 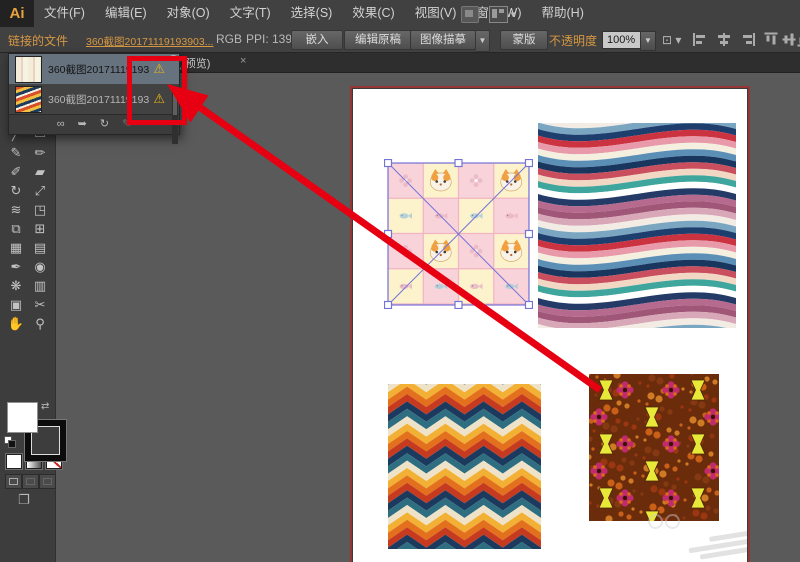 I want to click on workspace-switcher-icon, so click(x=498, y=14).